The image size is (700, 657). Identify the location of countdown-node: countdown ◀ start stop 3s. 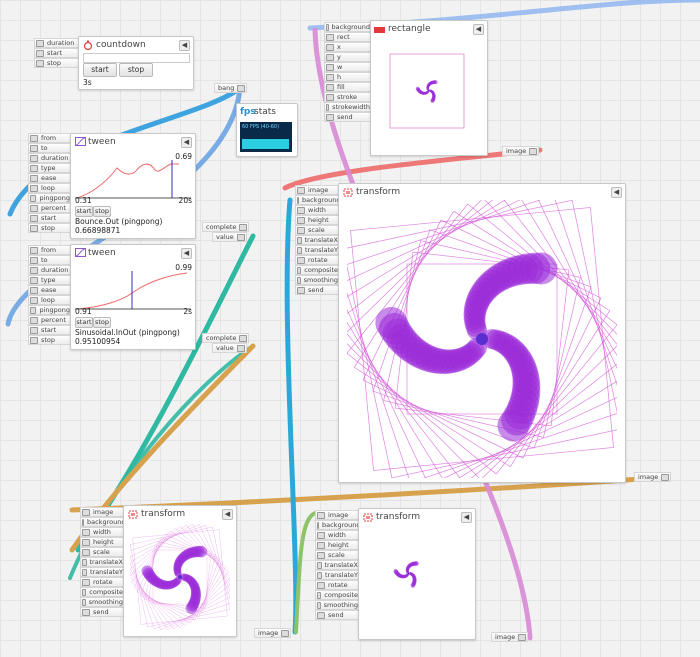
(136, 63).